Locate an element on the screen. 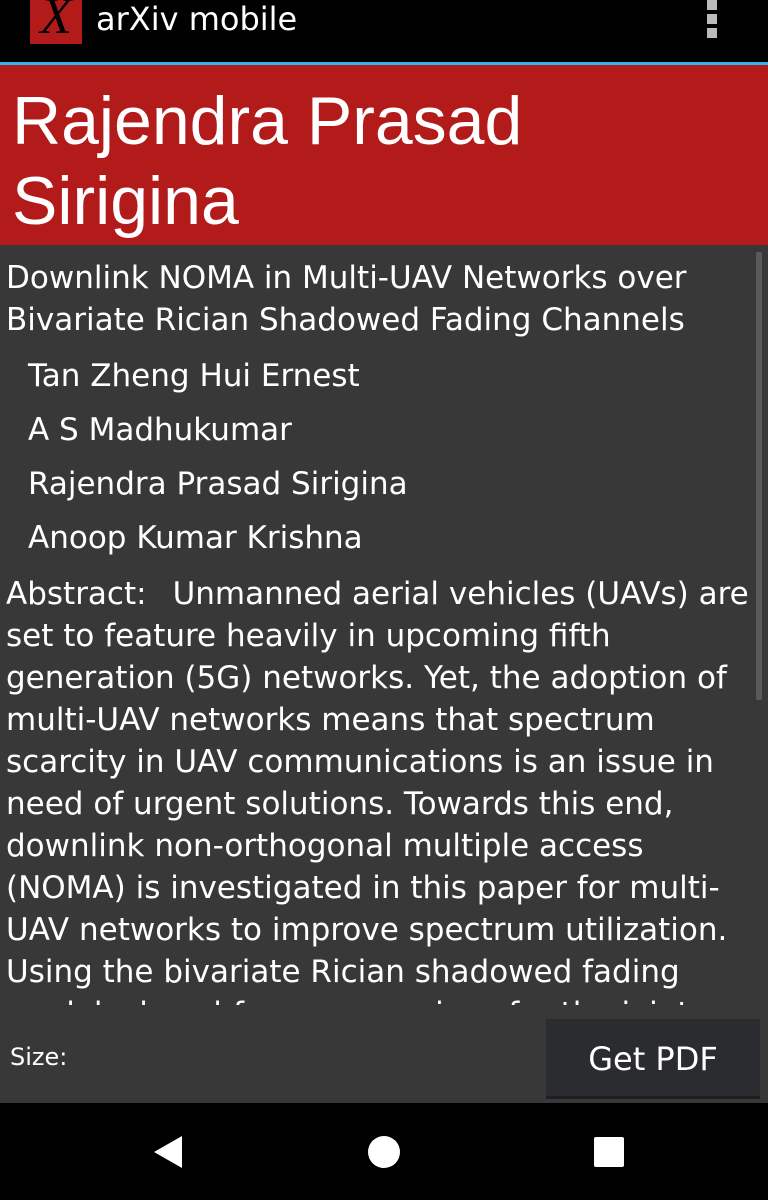  author-link: Anoop Kumar Krishna is located at coordinates (378, 538).